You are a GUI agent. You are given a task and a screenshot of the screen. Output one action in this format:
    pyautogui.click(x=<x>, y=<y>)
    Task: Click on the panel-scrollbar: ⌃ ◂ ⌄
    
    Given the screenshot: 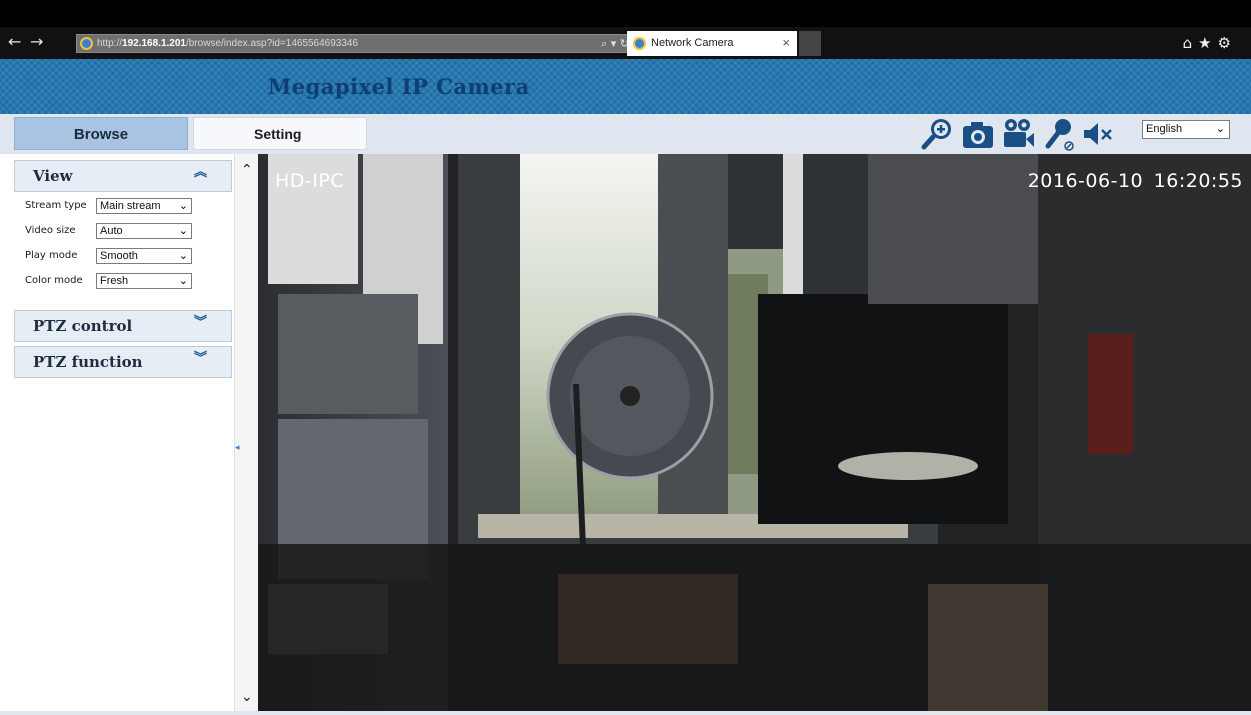 What is the action you would take?
    pyautogui.click(x=246, y=432)
    